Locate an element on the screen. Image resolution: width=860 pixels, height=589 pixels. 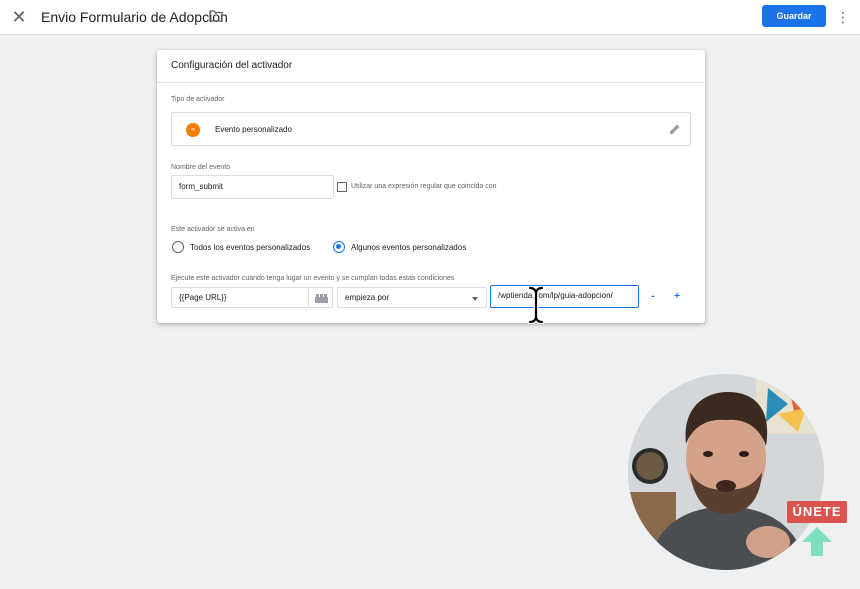
presenter-video is located at coordinates (726, 472).